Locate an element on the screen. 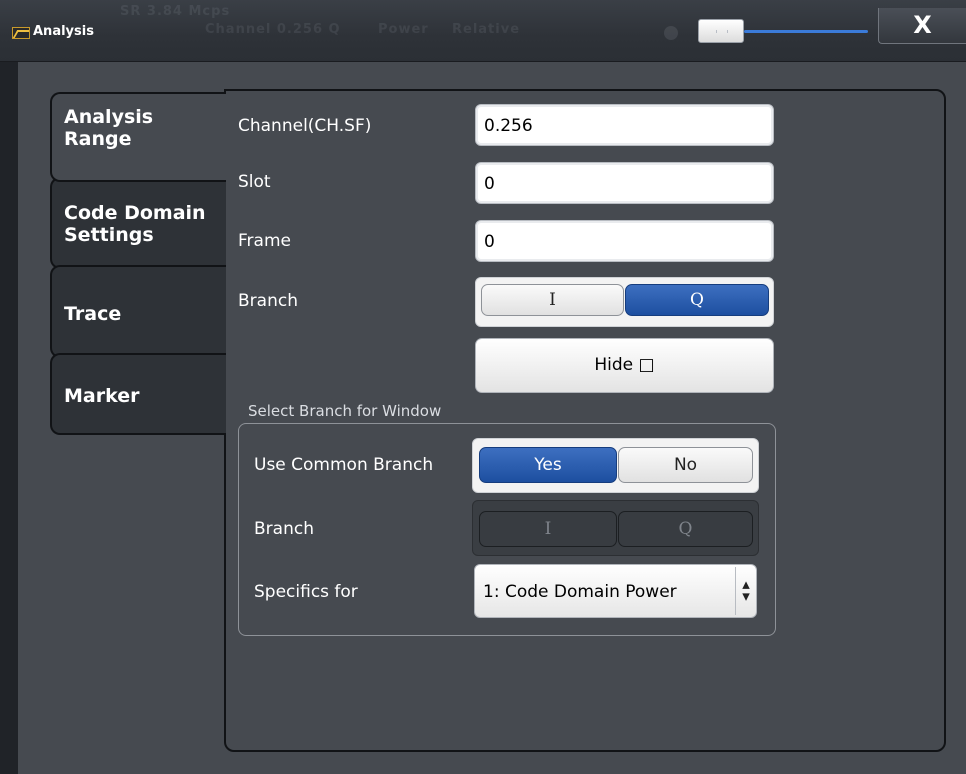  background-ghost-text: Relative is located at coordinates (486, 29).